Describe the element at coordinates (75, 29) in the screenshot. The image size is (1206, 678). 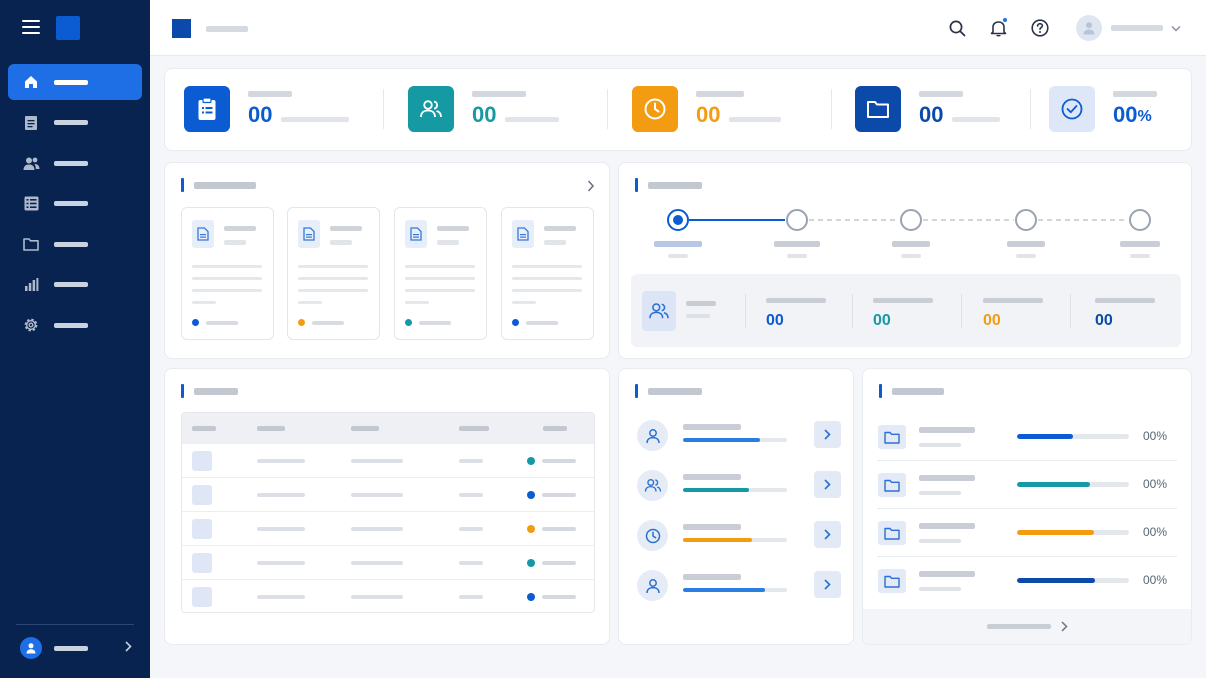
I see `sidebar-header` at that location.